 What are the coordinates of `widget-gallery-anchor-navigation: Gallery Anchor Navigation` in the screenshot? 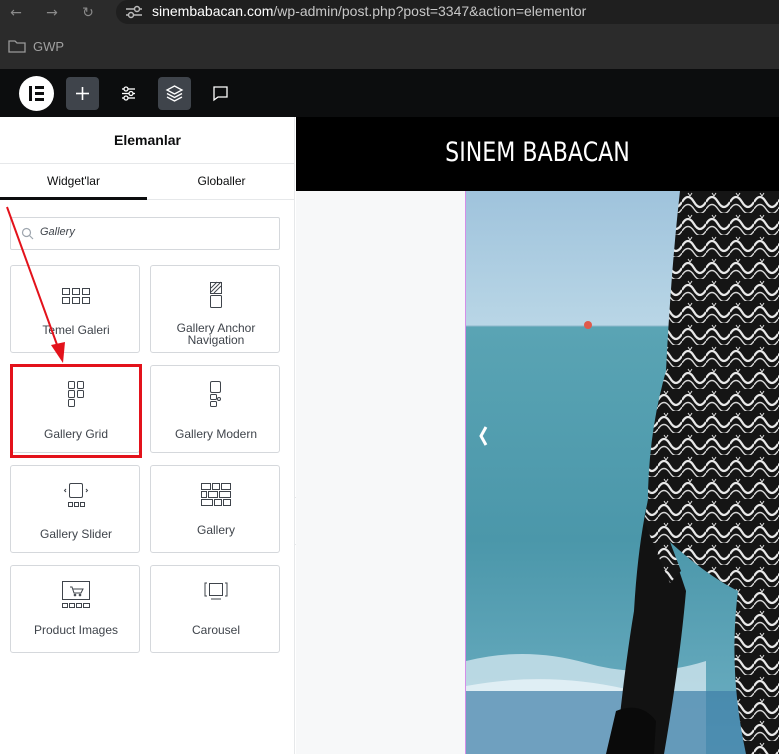 It's located at (215, 309).